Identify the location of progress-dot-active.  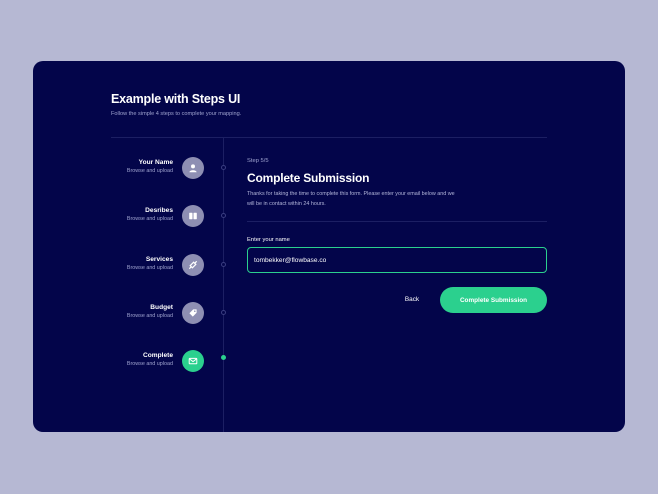
(223, 357).